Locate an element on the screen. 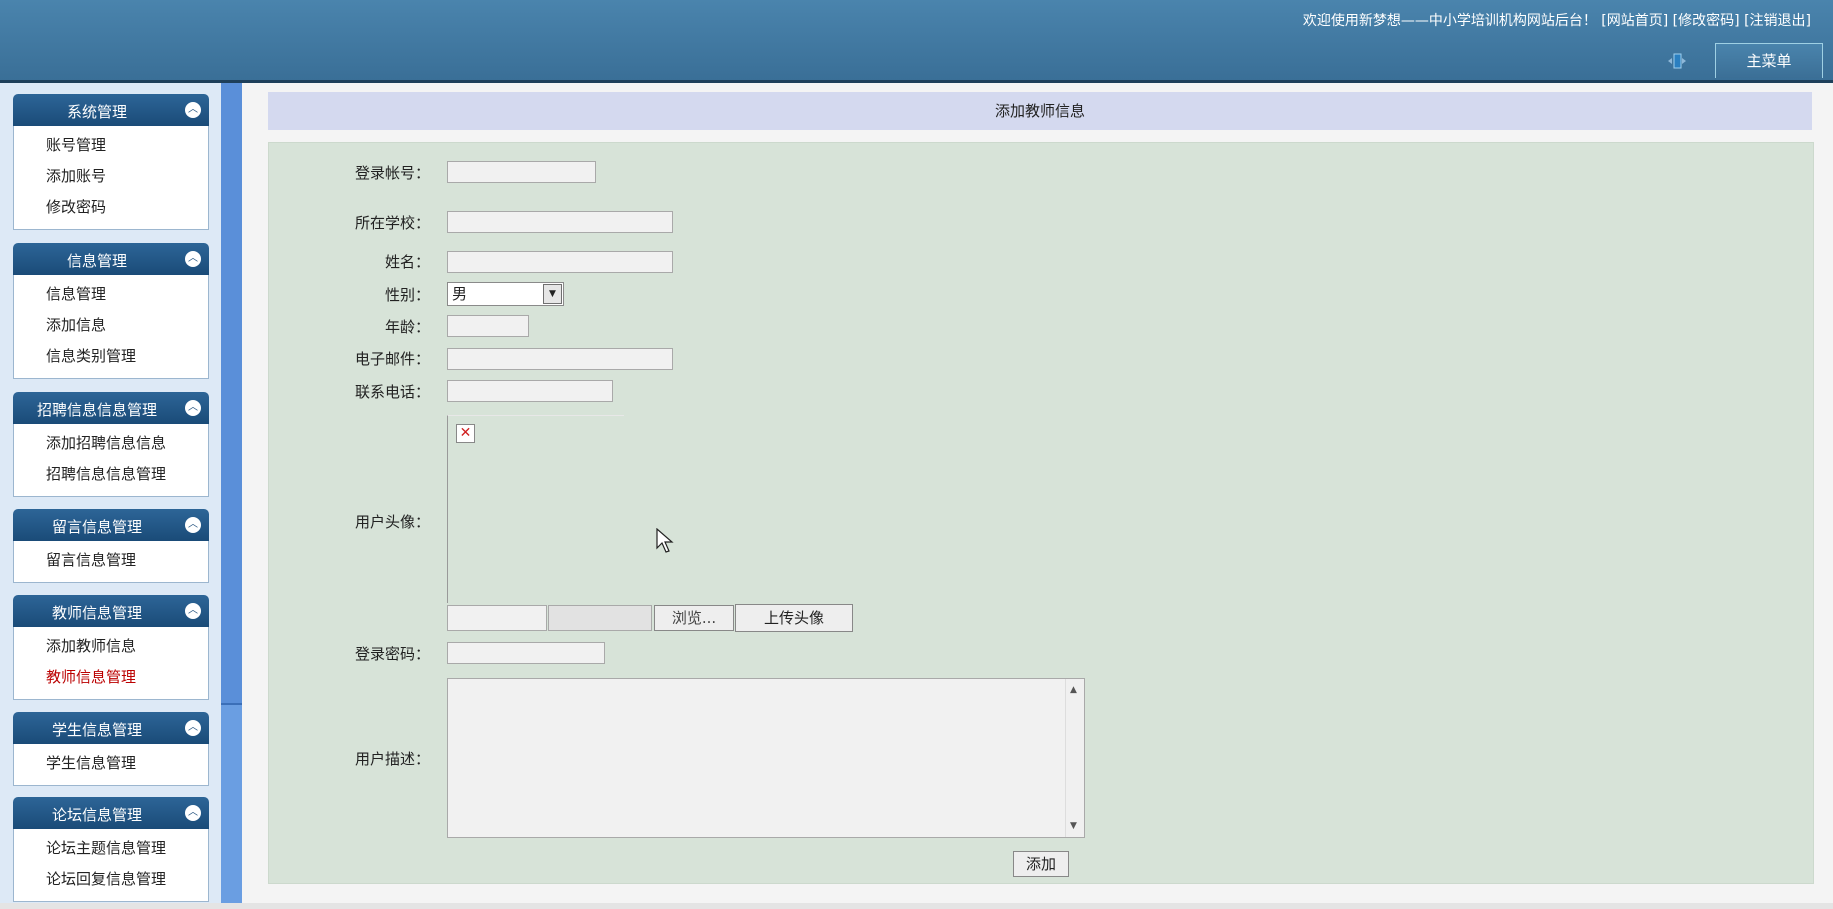 The image size is (1833, 909). sidebar-group-title: 教师信息管理 is located at coordinates (96, 613).